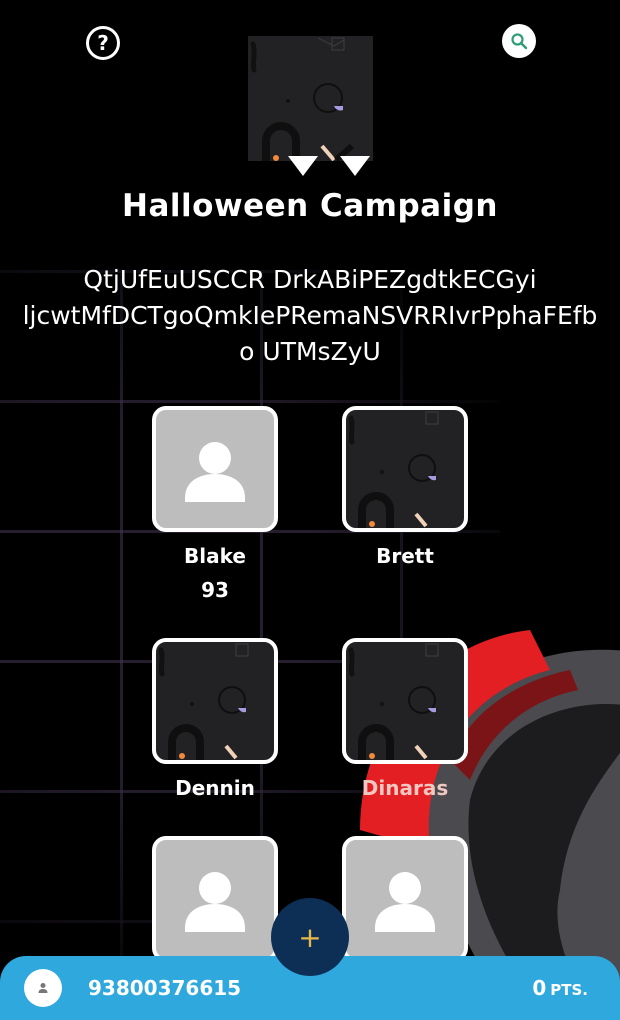 This screenshot has width=620, height=1020. I want to click on search-icon, so click(519, 41).